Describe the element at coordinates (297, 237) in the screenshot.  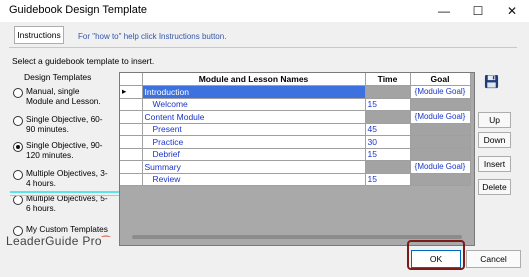
I see `horizontal-scrollbar` at that location.